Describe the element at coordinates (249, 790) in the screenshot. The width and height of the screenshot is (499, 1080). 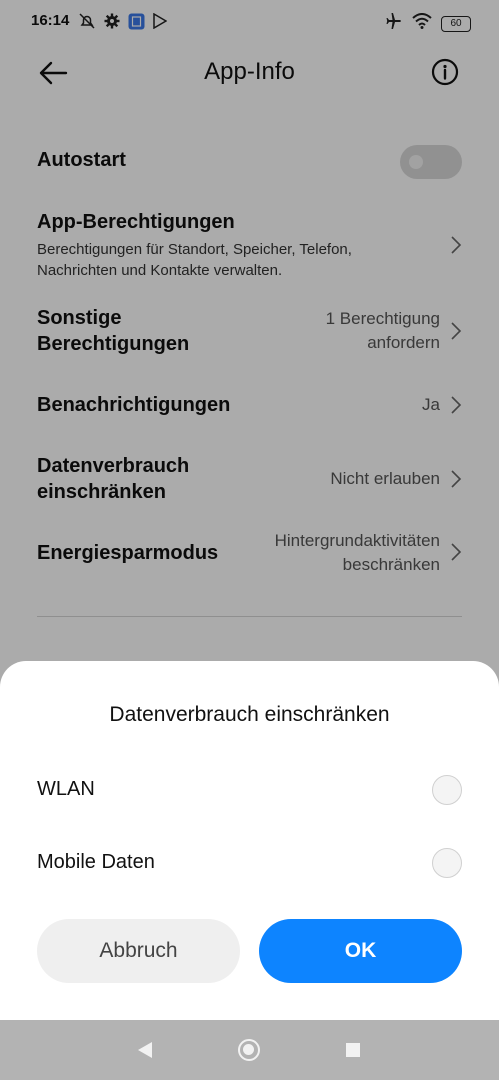
I see `option-wlan: WLAN` at that location.